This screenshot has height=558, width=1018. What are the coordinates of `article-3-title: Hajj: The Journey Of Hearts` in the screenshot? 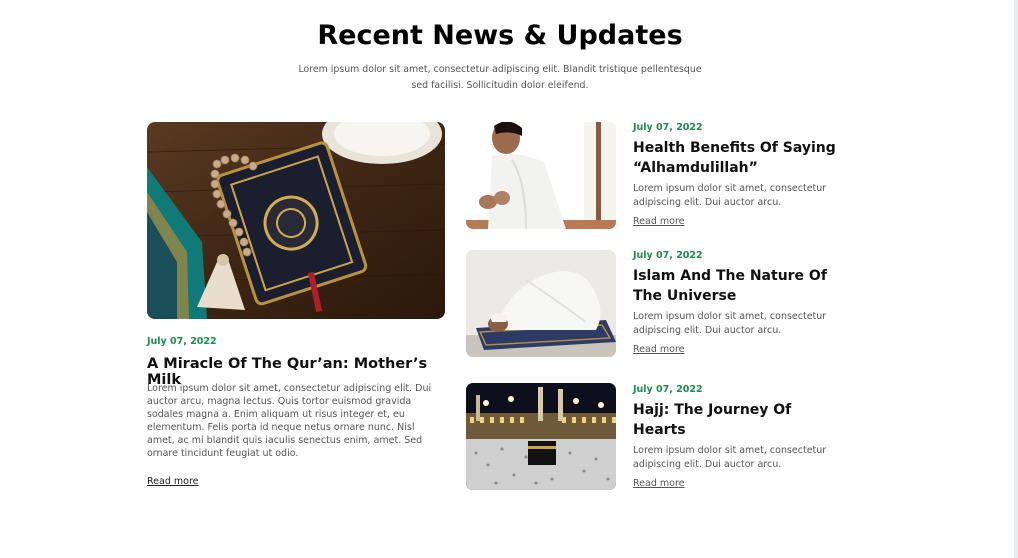 It's located at (735, 420).